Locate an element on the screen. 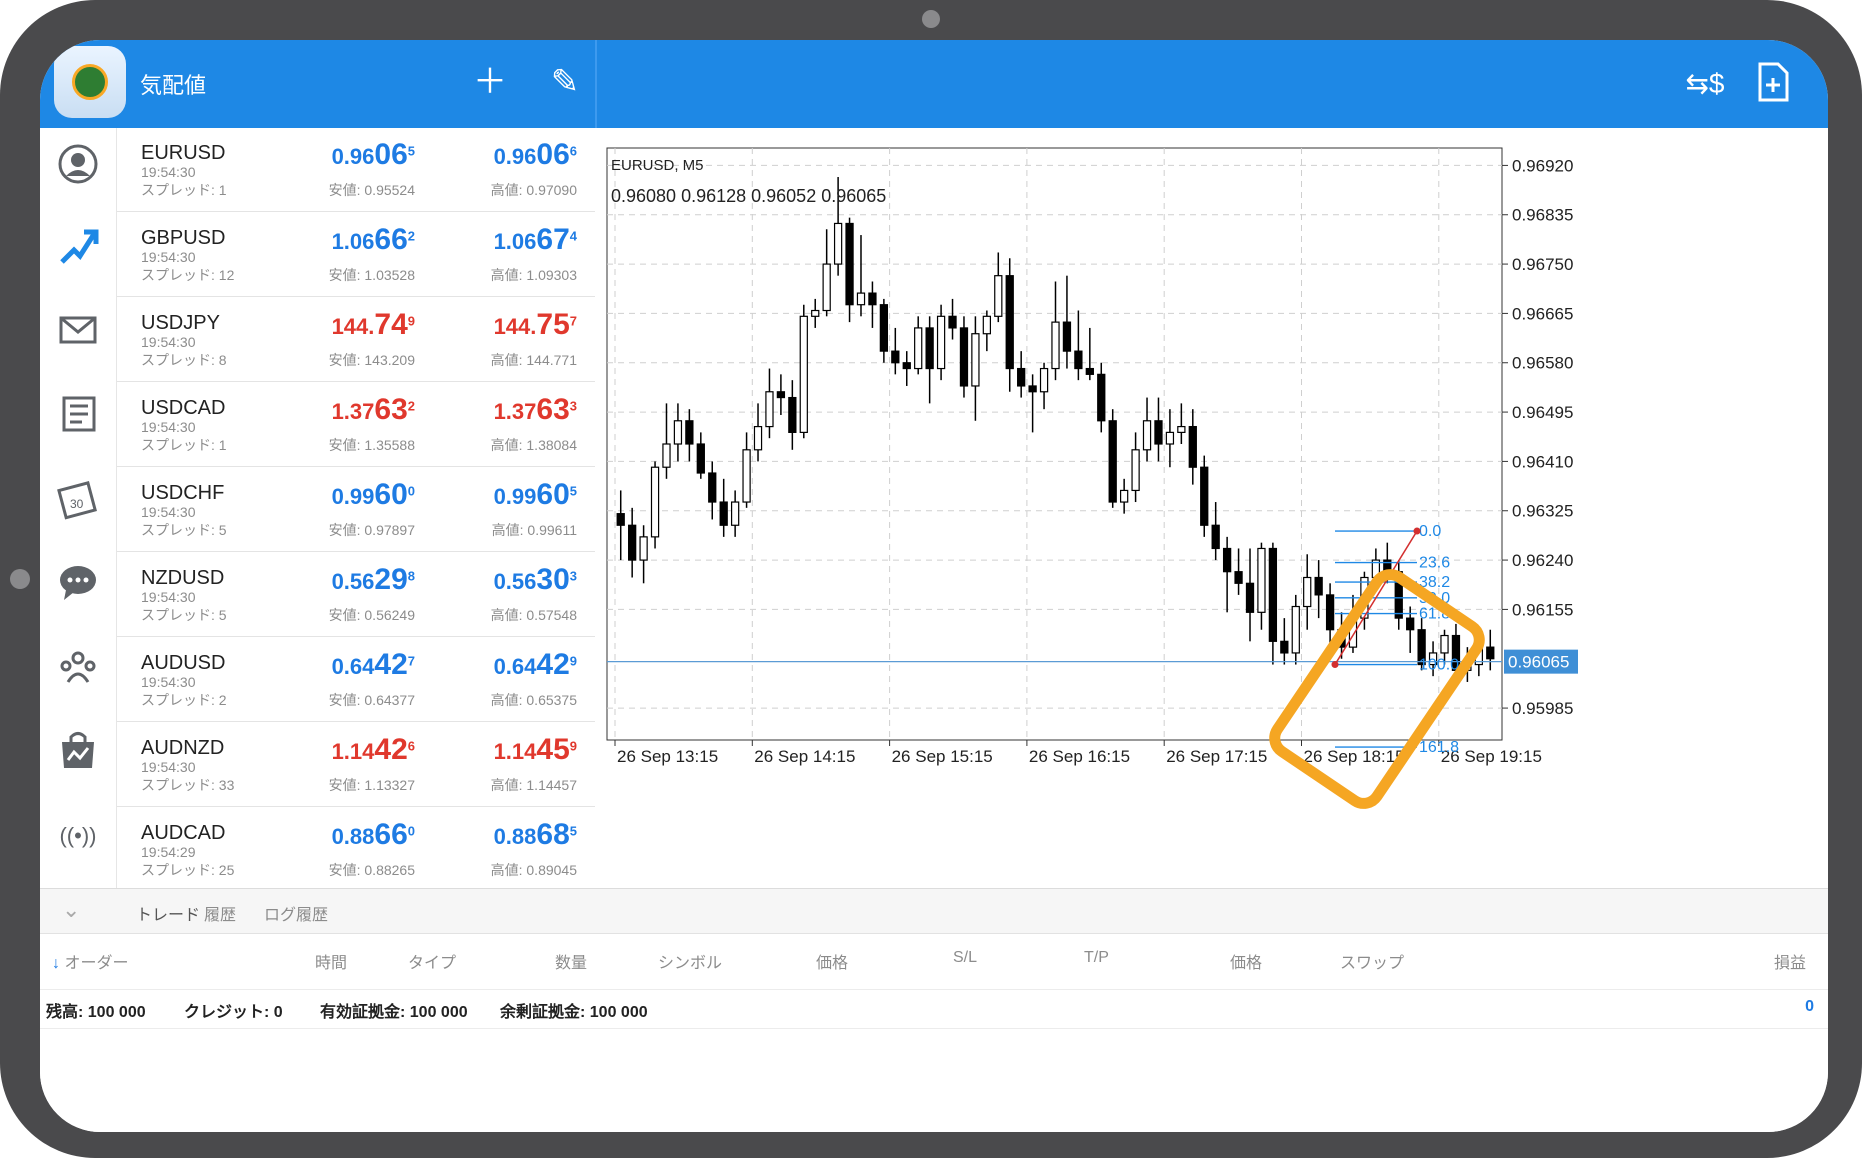  col-price: 価格 is located at coordinates (832, 961).